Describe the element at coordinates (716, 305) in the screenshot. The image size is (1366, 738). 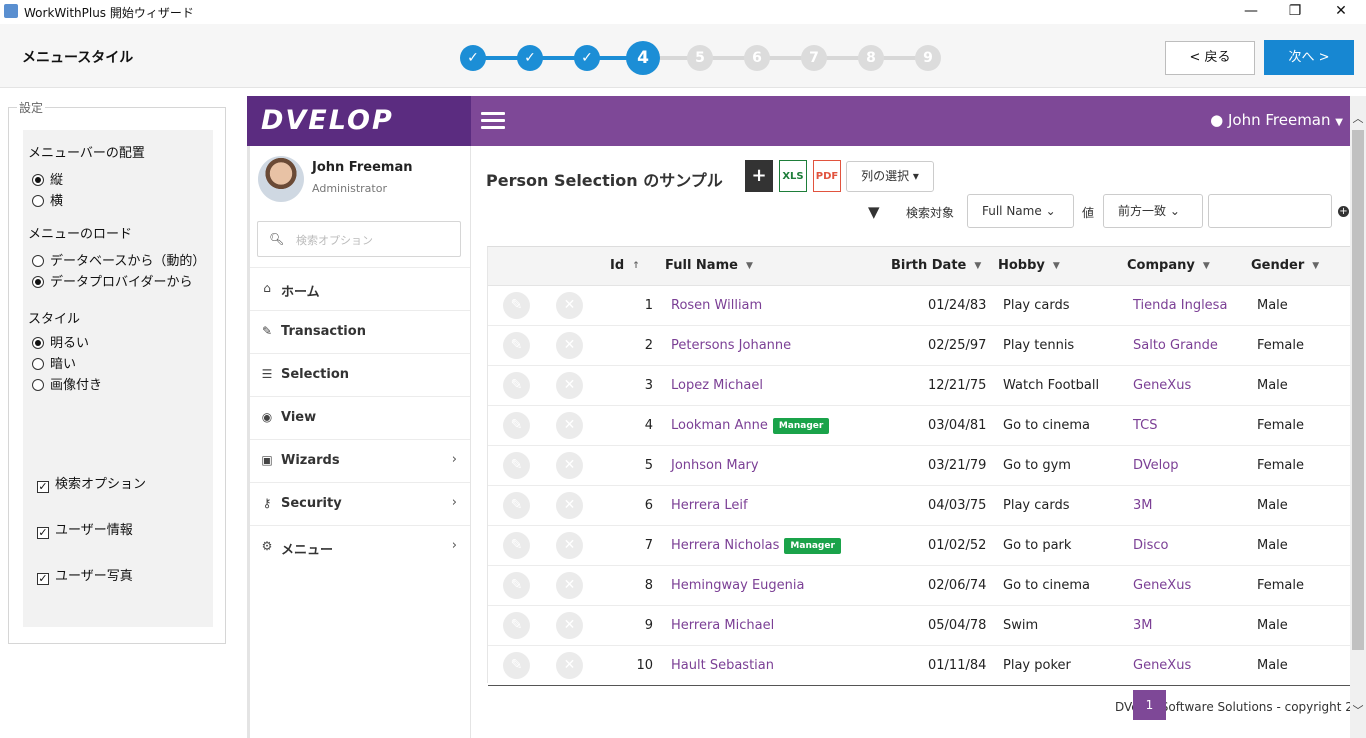
I see `cell-fullname: Rosen William` at that location.